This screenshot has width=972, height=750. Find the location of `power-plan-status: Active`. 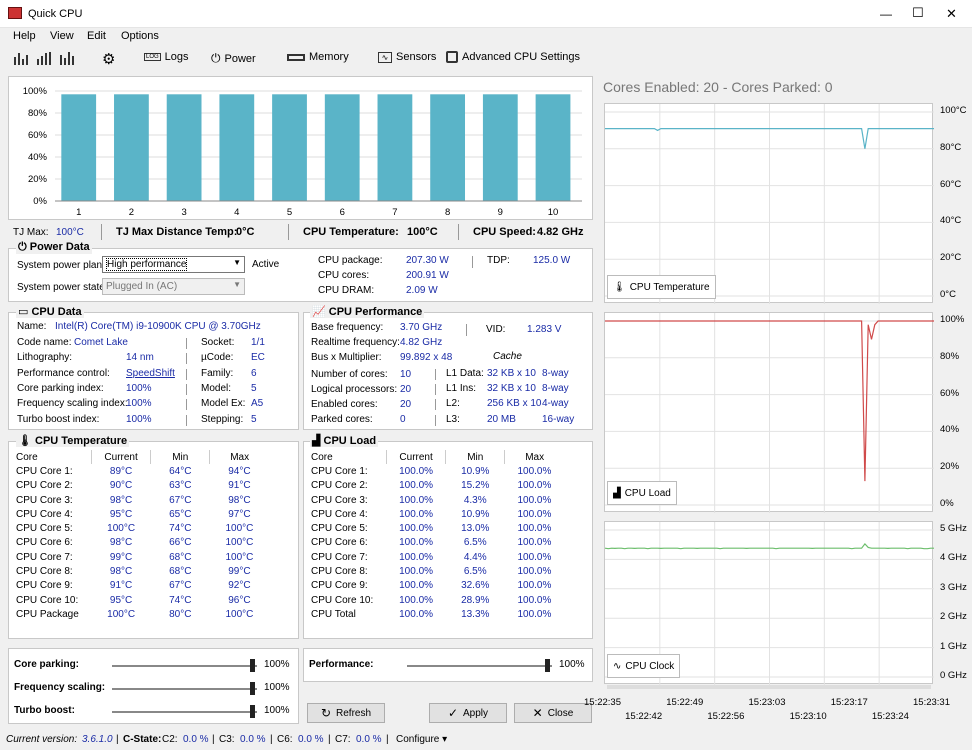

power-plan-status: Active is located at coordinates (266, 264).